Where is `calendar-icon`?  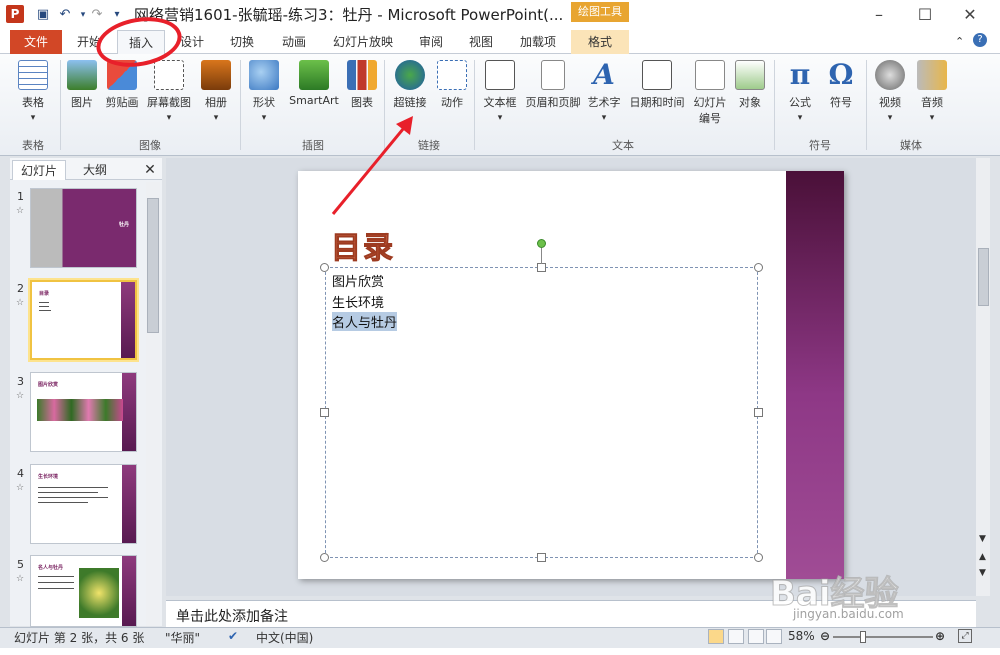 calendar-icon is located at coordinates (657, 75).